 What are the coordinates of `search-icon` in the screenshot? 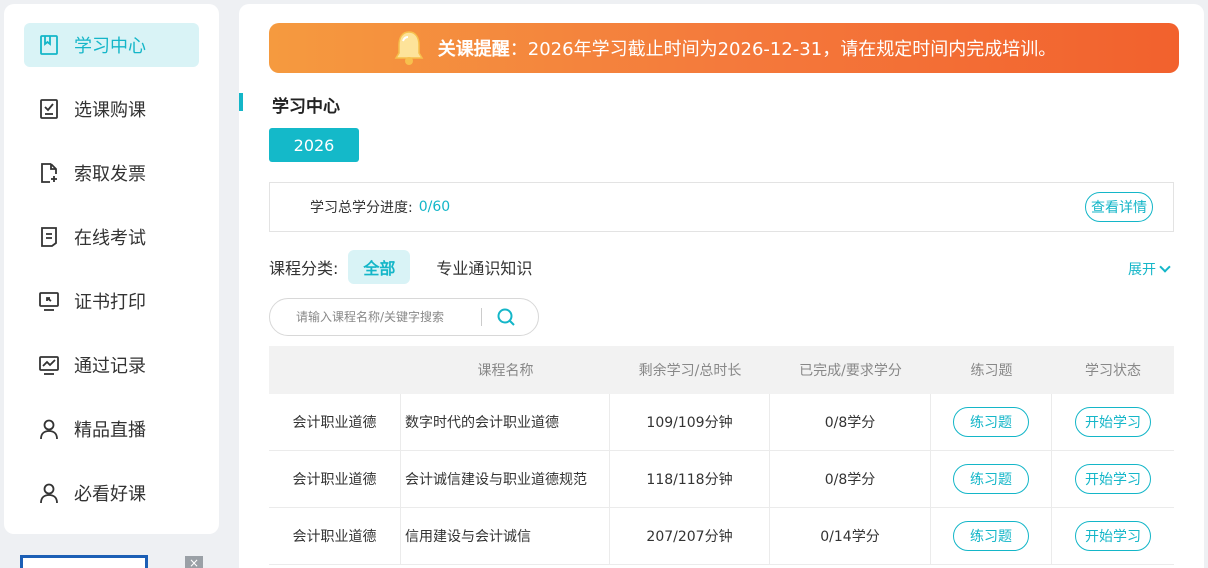 It's located at (506, 317).